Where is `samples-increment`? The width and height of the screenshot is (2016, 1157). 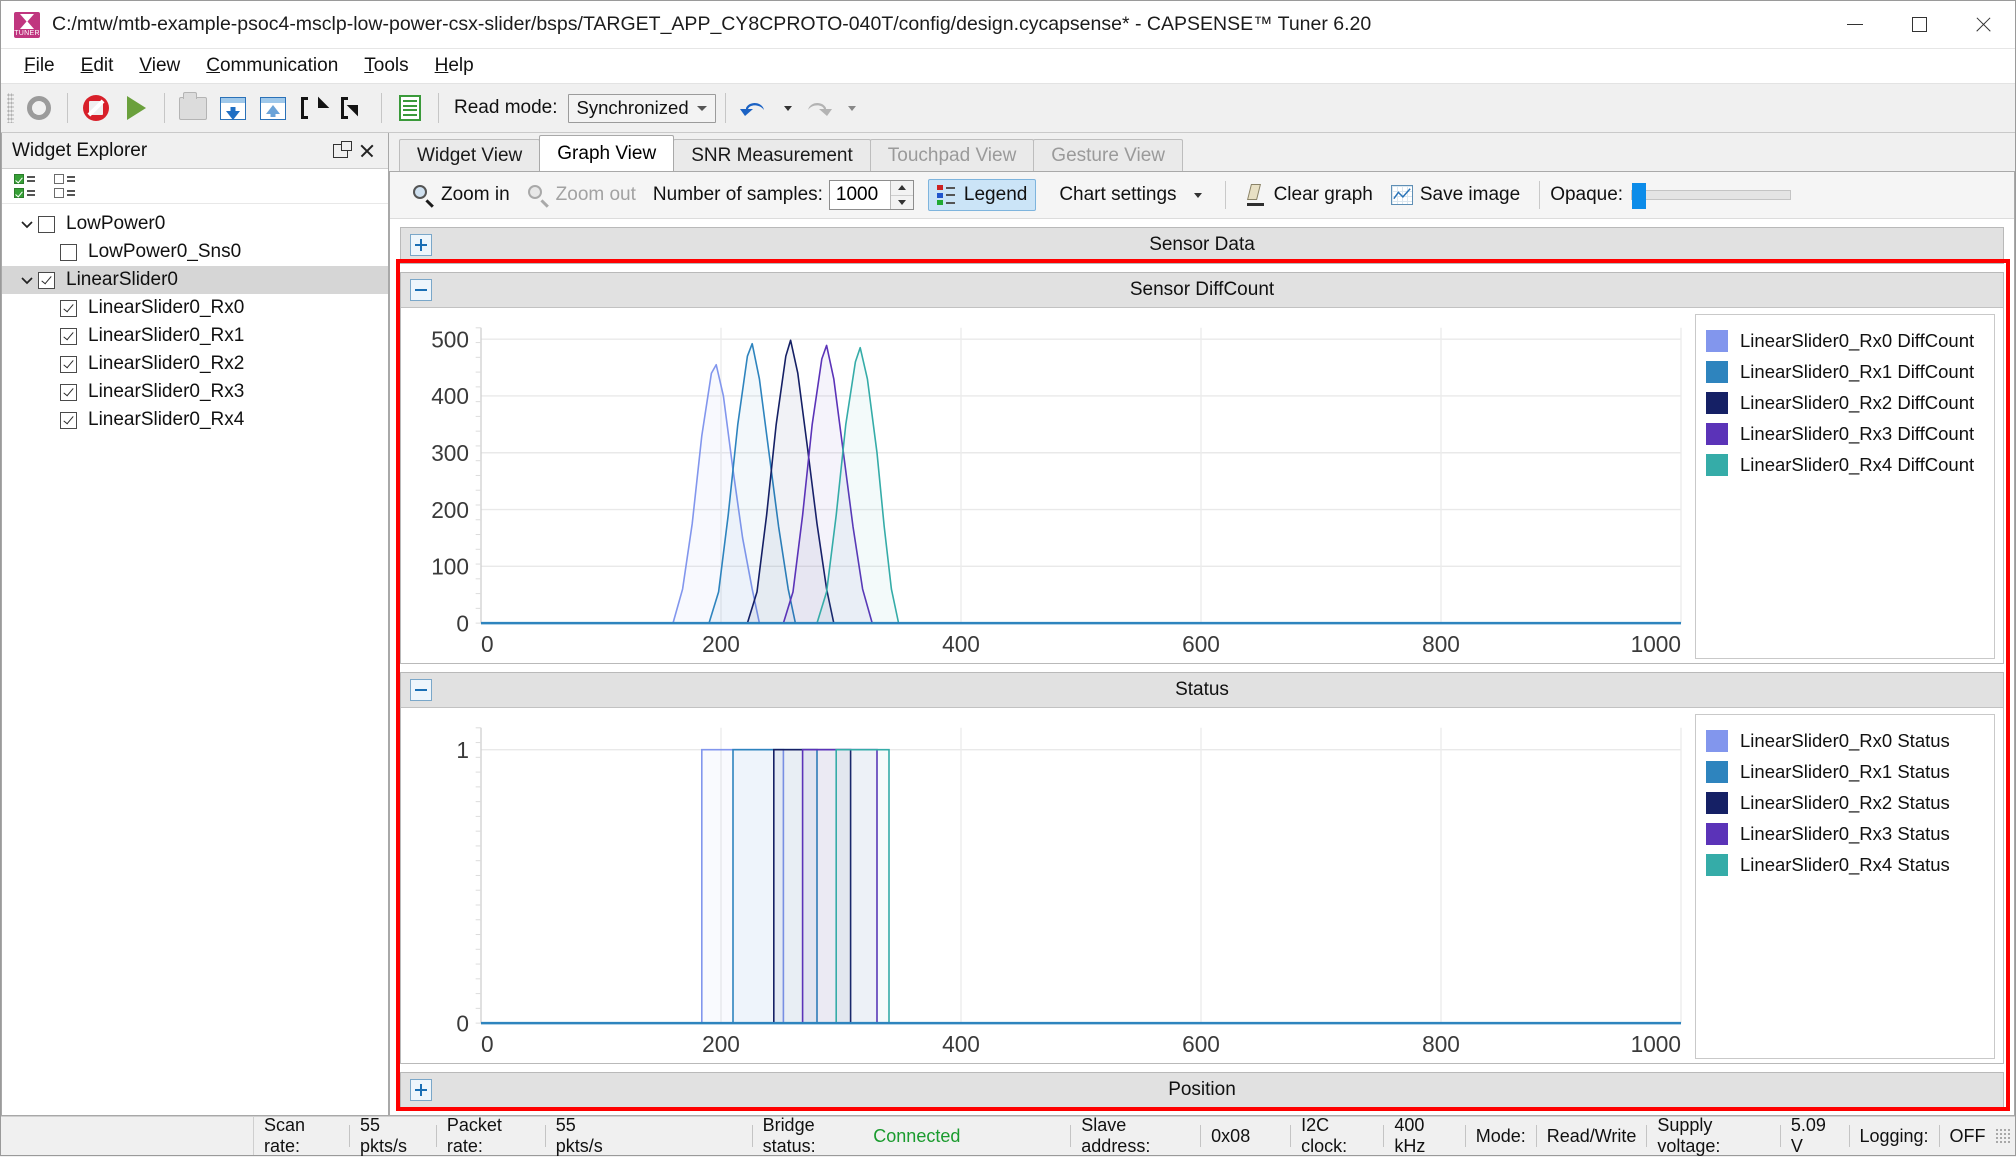 samples-increment is located at coordinates (902, 188).